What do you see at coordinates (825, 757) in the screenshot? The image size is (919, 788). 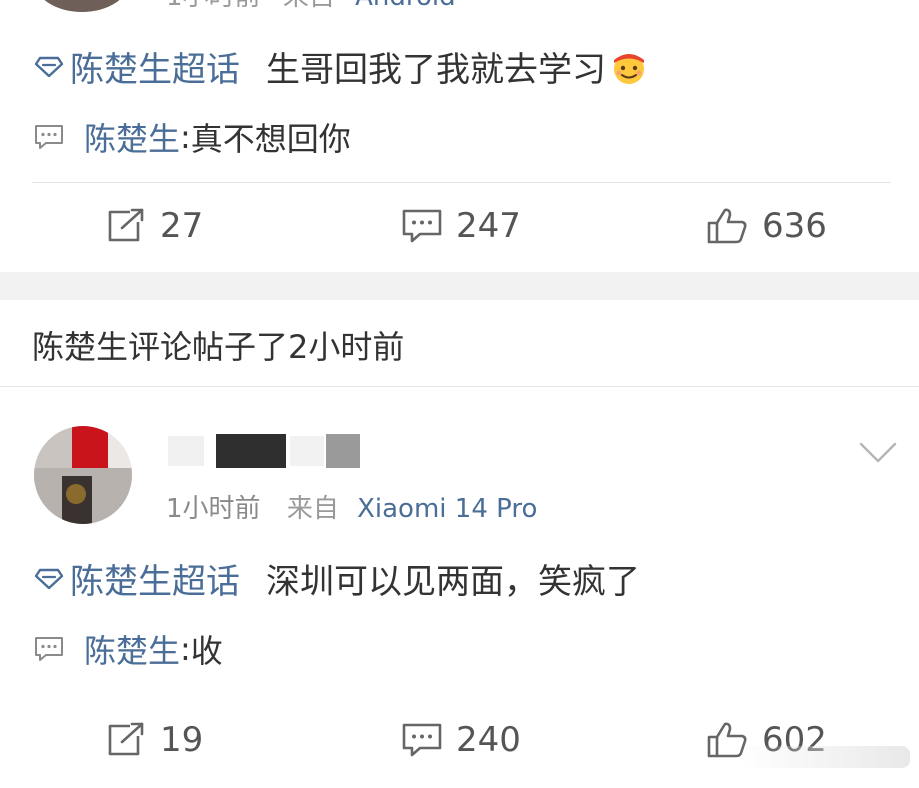 I see `watermark` at bounding box center [825, 757].